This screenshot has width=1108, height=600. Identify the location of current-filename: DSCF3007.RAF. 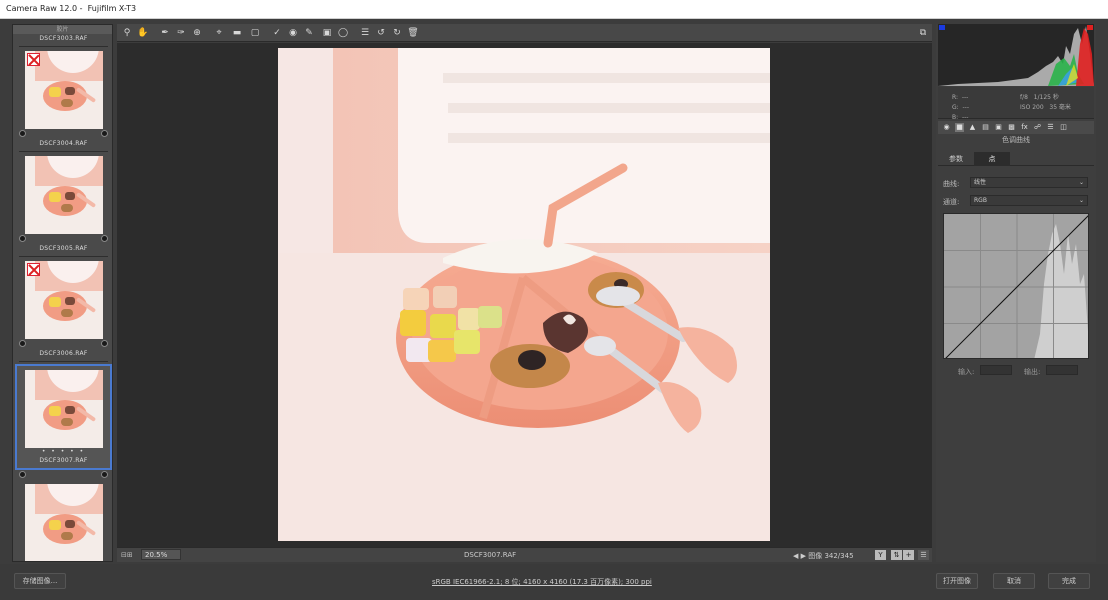
(490, 555).